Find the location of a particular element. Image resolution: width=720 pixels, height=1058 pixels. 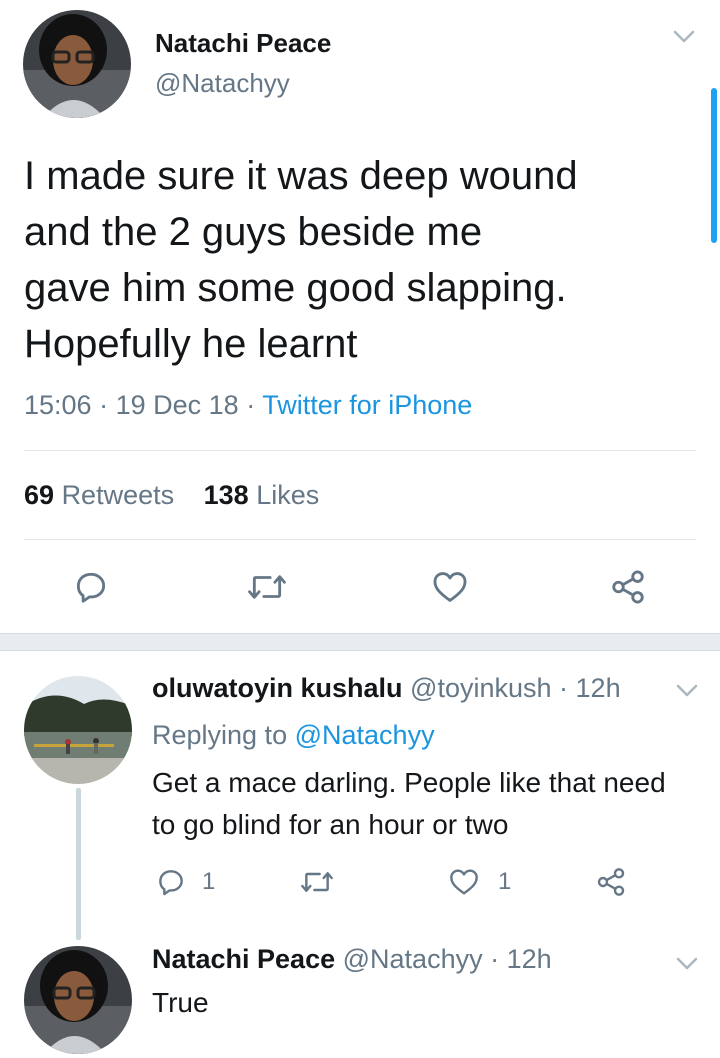

like-button is located at coordinates (450, 587).